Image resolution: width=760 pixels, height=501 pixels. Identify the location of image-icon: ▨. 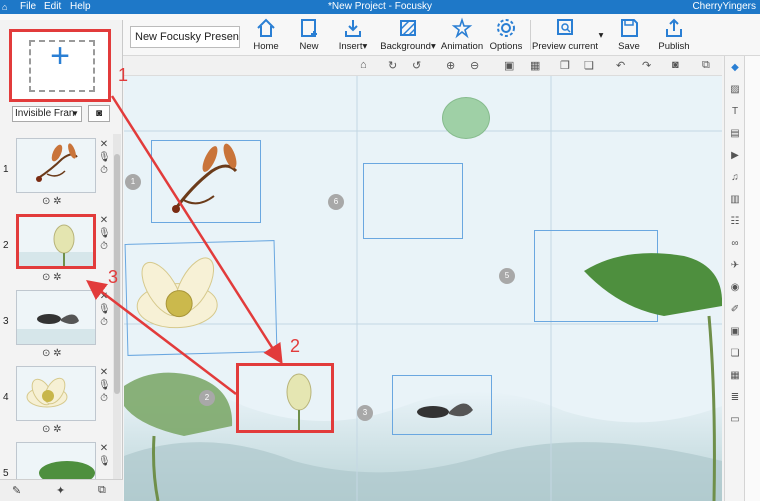
(735, 90).